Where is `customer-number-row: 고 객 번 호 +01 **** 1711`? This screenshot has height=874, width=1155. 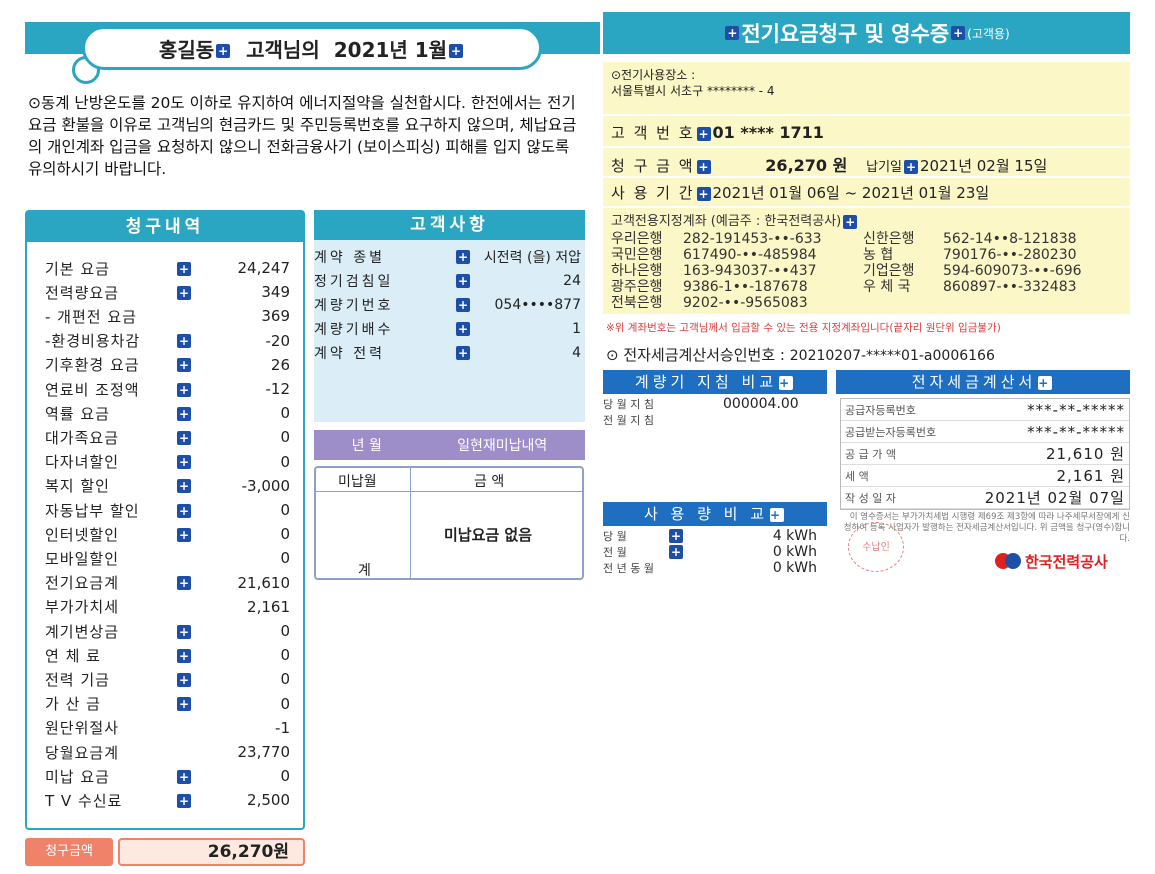
customer-number-row: 고 객 번 호 +01 **** 1711 is located at coordinates (867, 132).